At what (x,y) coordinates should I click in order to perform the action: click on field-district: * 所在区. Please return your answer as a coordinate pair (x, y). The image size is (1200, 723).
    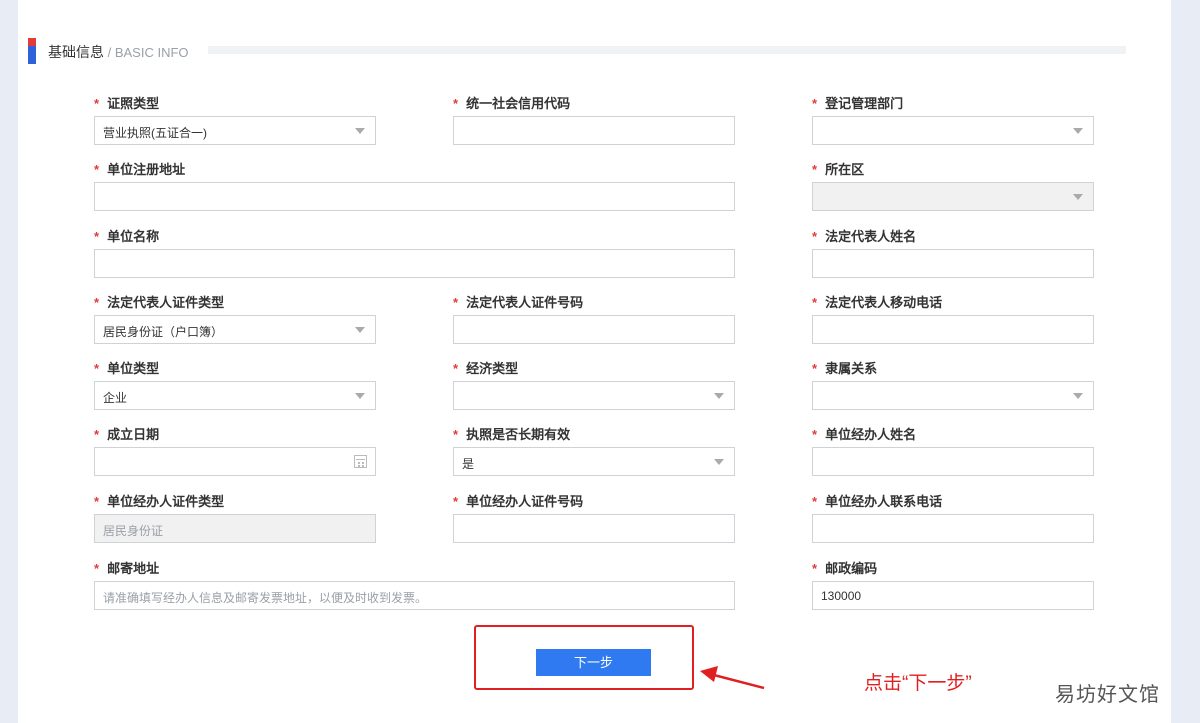
    Looking at the image, I should click on (953, 186).